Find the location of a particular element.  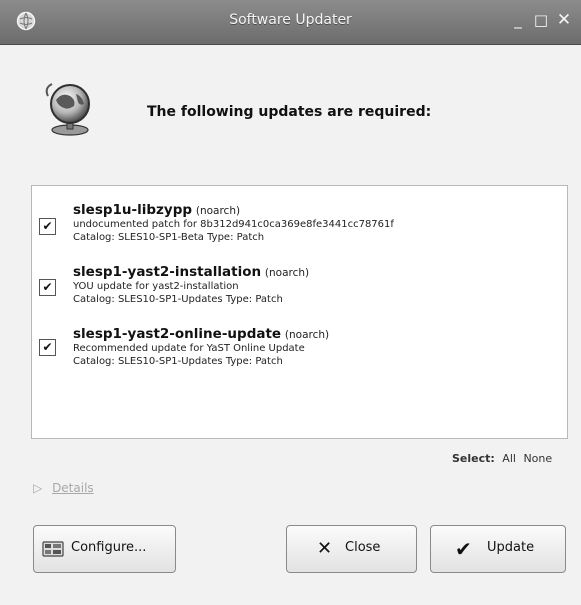

package-name: slesp1-yast2-online-update is located at coordinates (177, 334).